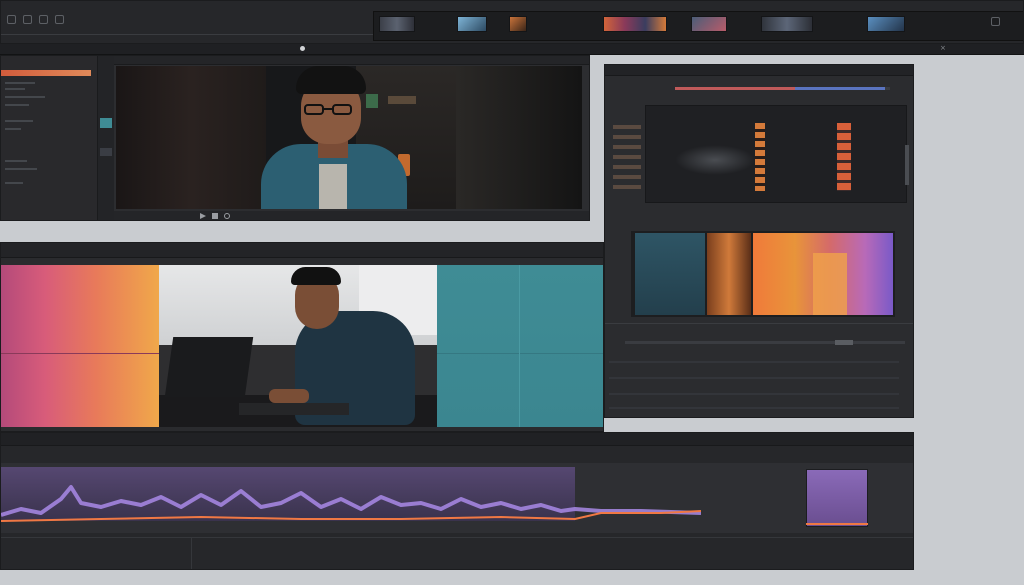 This screenshot has height=585, width=1024. I want to click on audio-end-line, so click(837, 524).